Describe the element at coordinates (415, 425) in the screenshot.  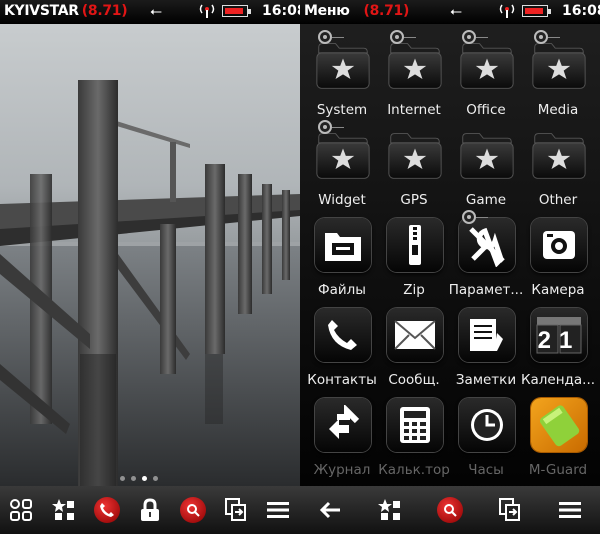
I see `calculator-icon` at that location.